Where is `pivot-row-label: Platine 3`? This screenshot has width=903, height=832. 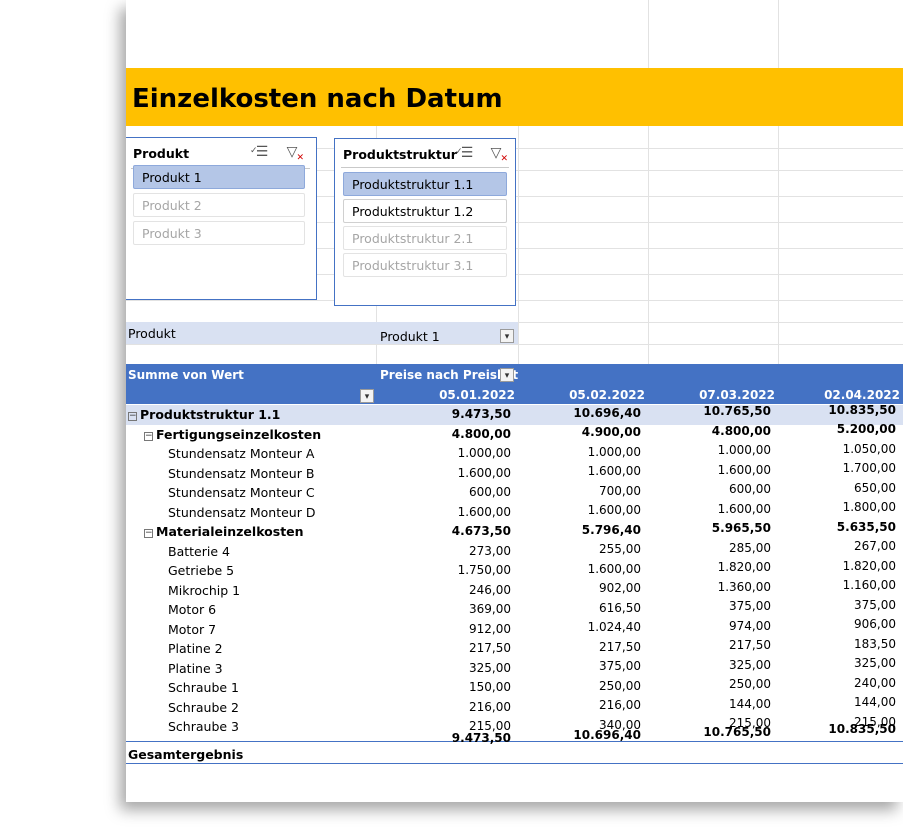
pivot-row-label: Platine 3 is located at coordinates (195, 668).